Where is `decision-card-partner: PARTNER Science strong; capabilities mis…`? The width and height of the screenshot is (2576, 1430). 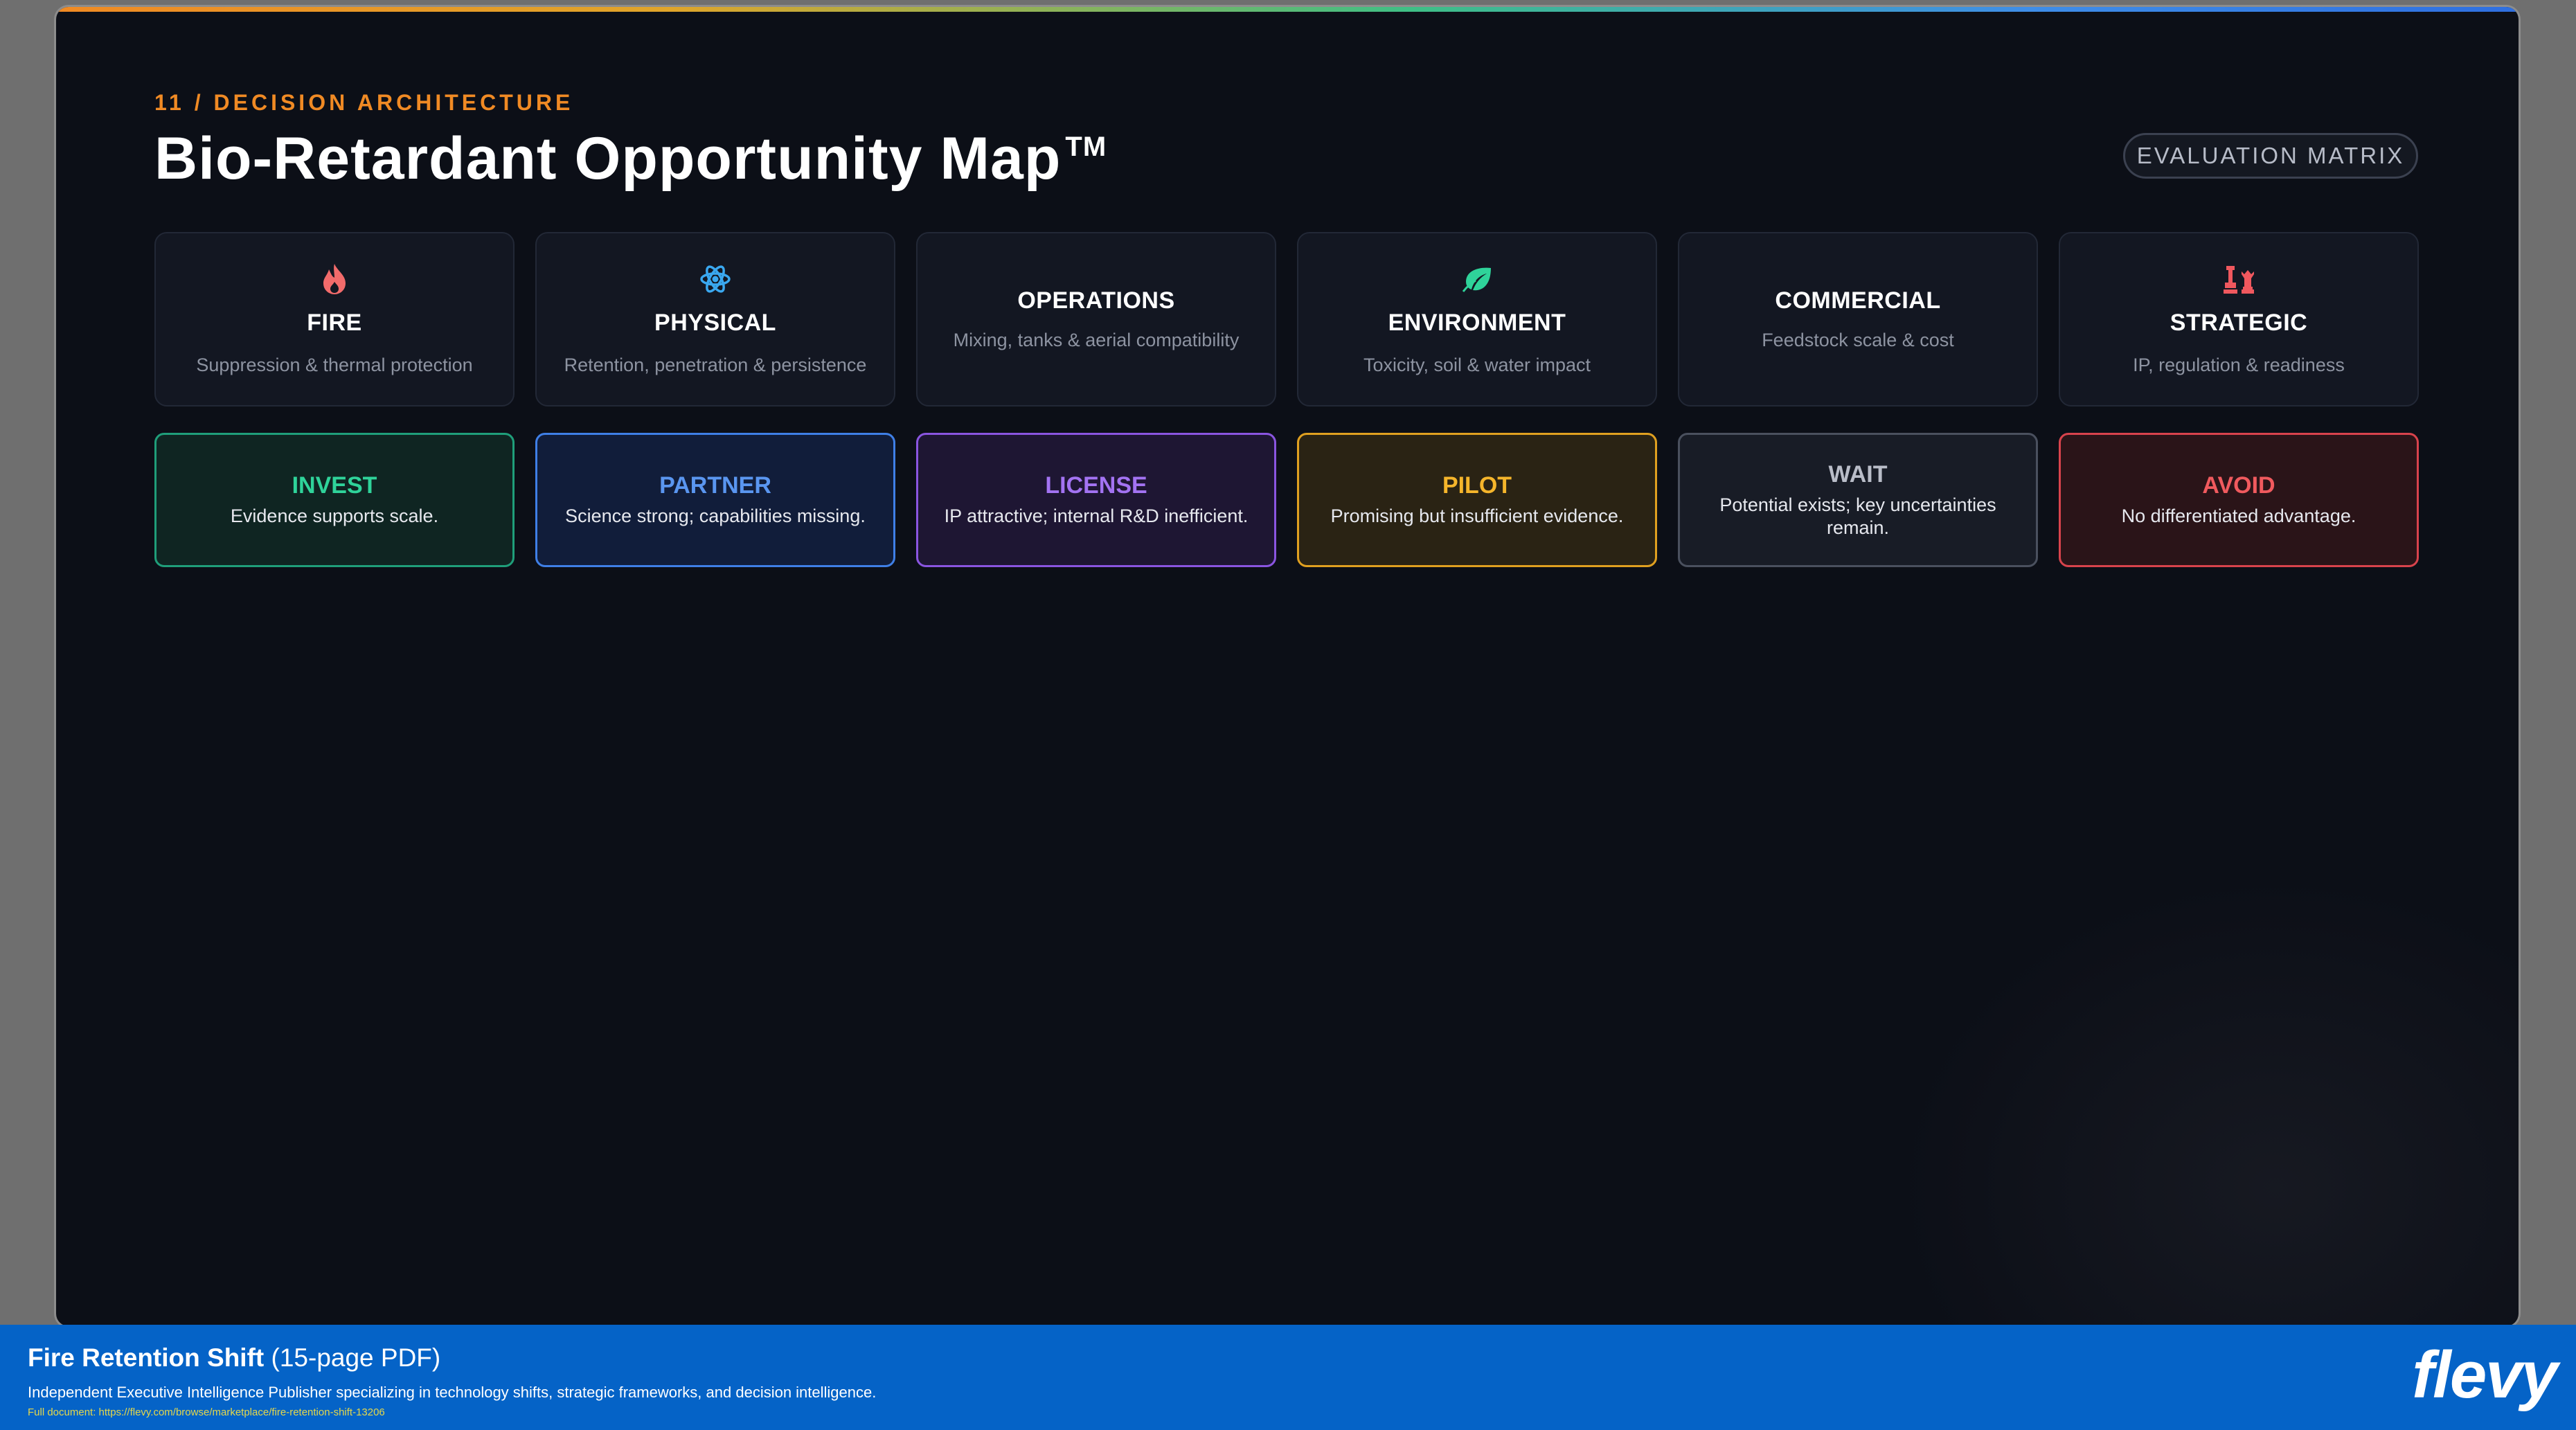 decision-card-partner: PARTNER Science strong; capabilities mis… is located at coordinates (715, 500).